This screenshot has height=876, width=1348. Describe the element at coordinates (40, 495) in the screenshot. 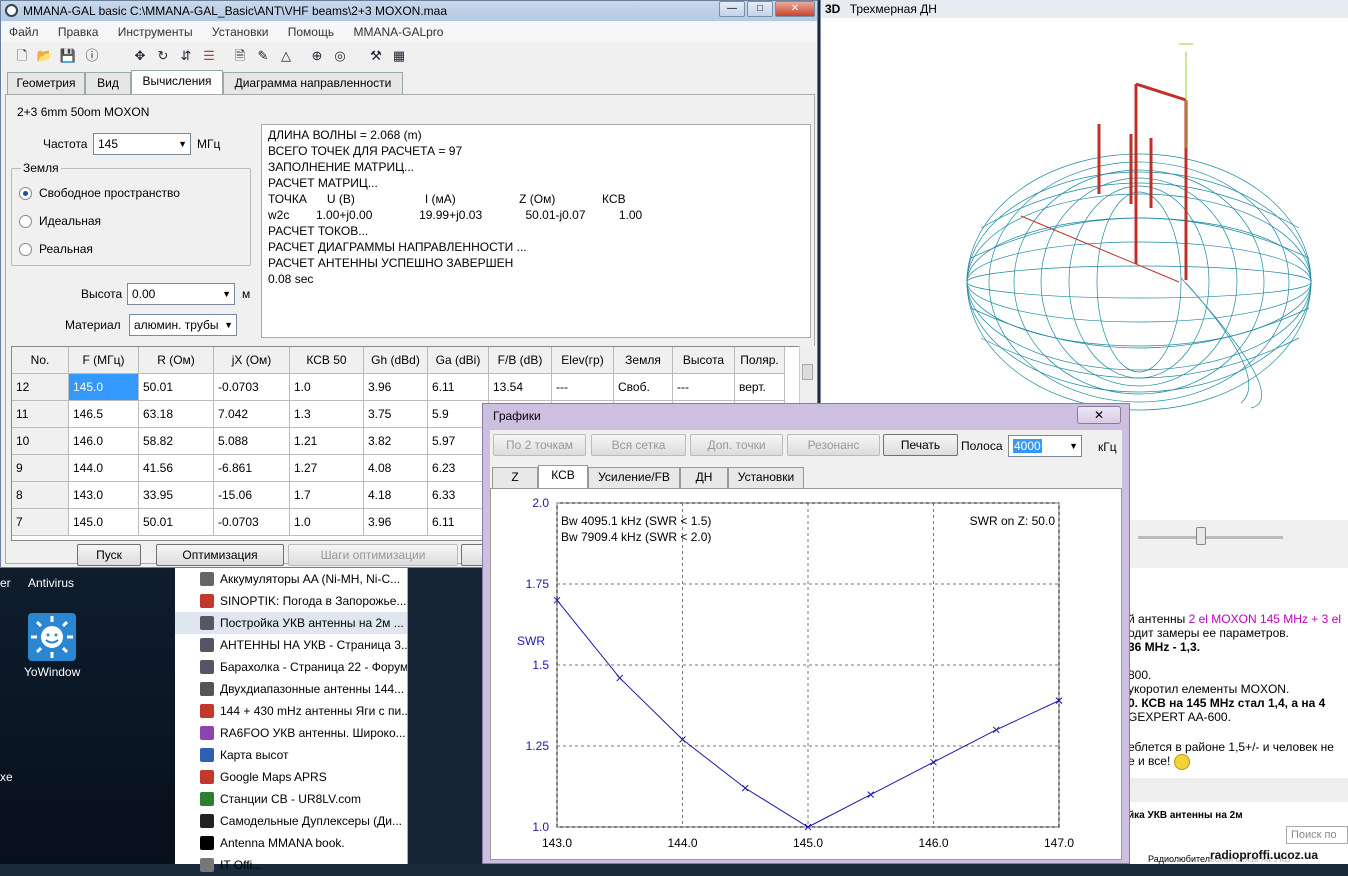

I see `table-cell: 8` at that location.